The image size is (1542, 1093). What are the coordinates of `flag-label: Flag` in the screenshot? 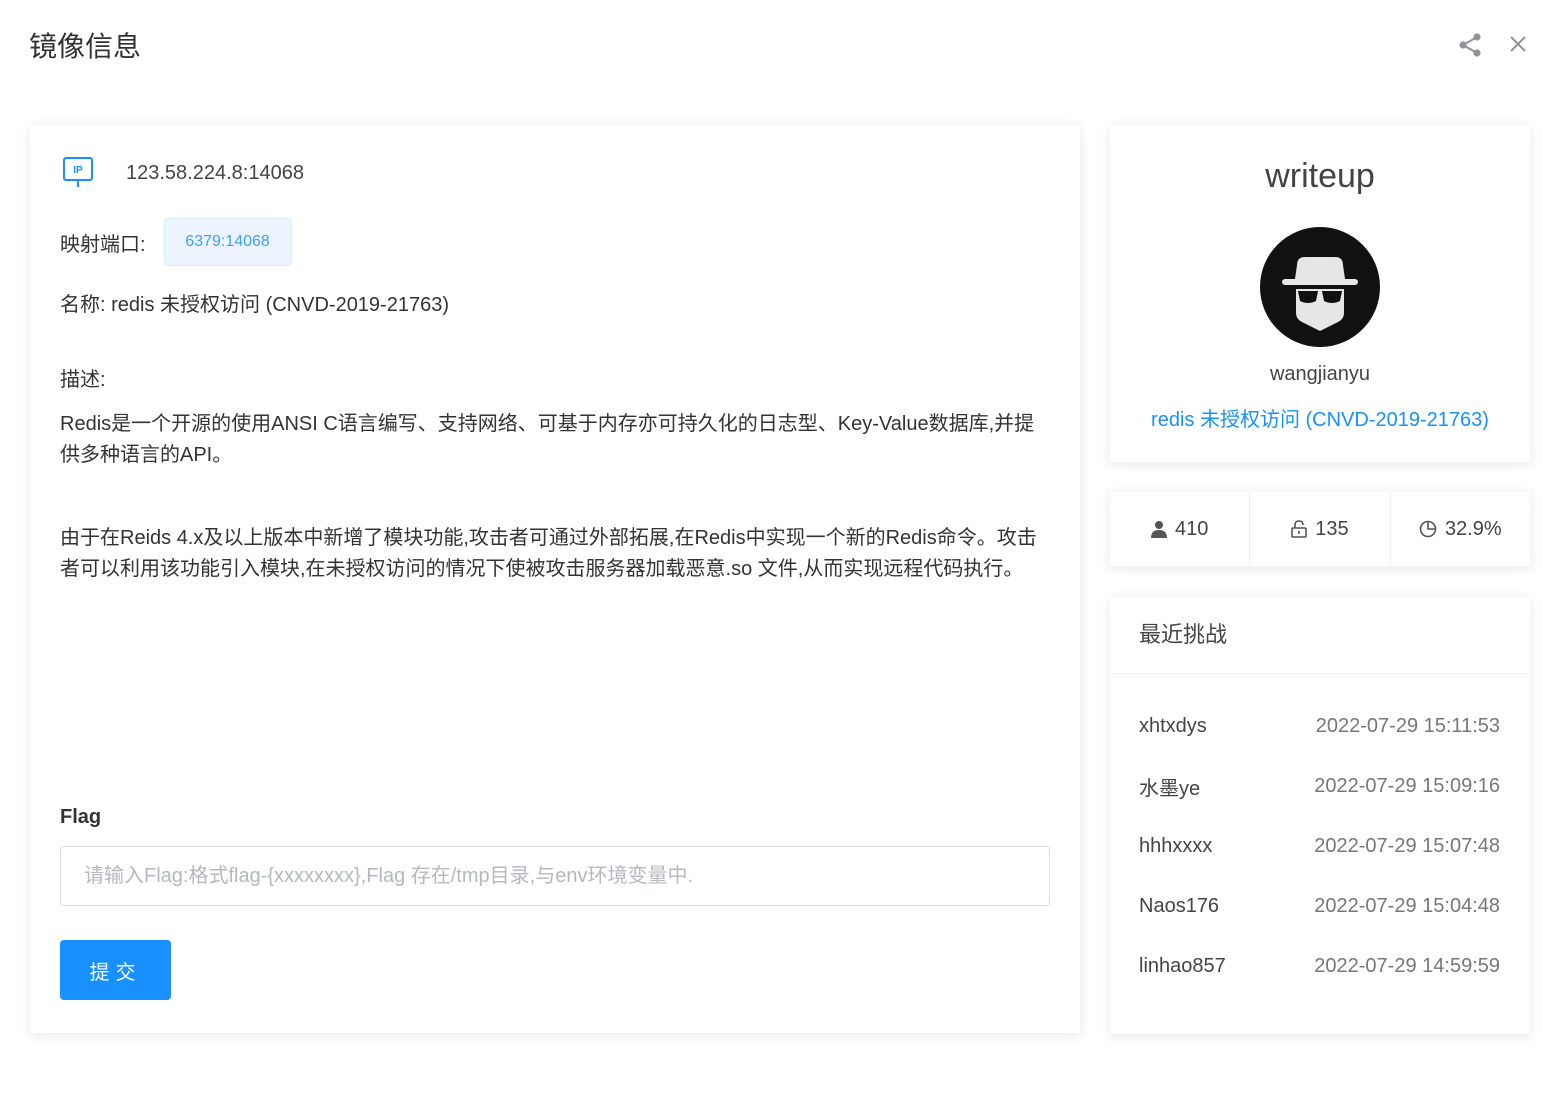 It's located at (81, 817).